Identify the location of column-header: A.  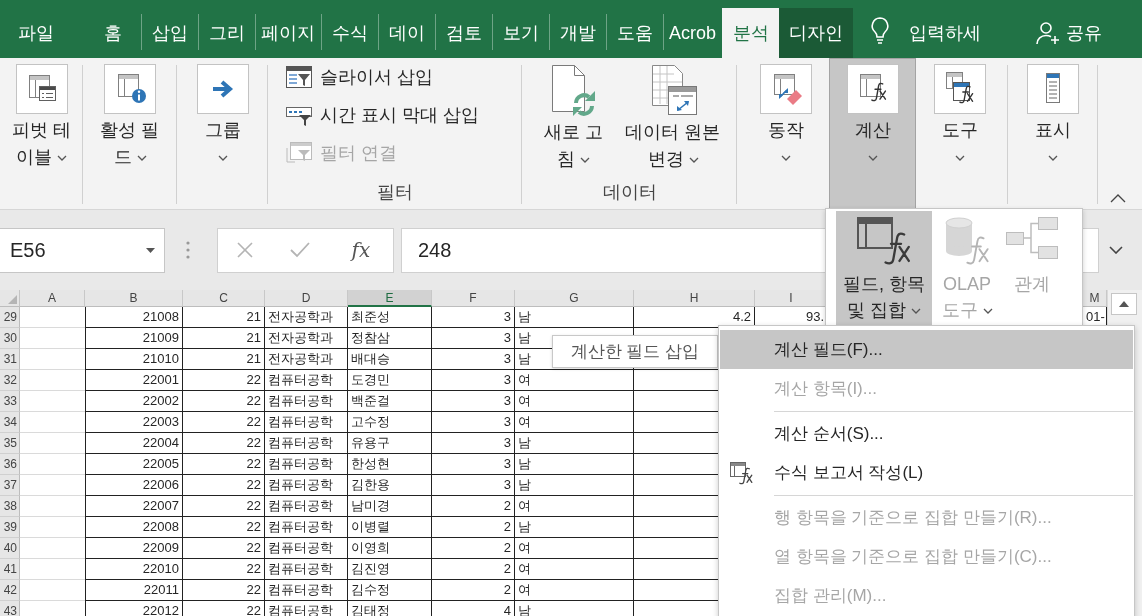
(52, 298).